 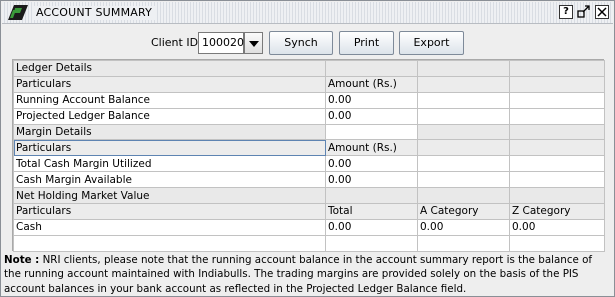 I want to click on table-row: Running Account Balance 0.00, so click(x=309, y=100).